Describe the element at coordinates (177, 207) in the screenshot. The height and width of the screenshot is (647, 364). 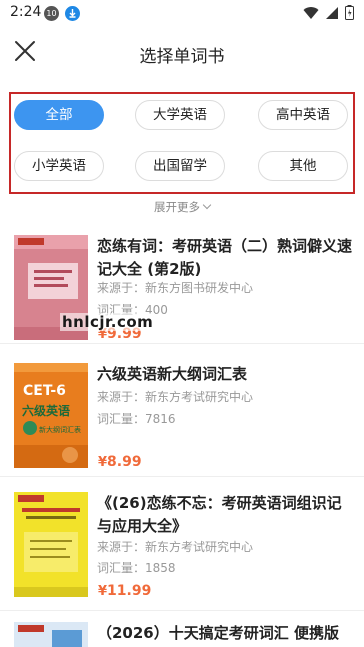
I see `expand-more-label: 展开更多` at that location.